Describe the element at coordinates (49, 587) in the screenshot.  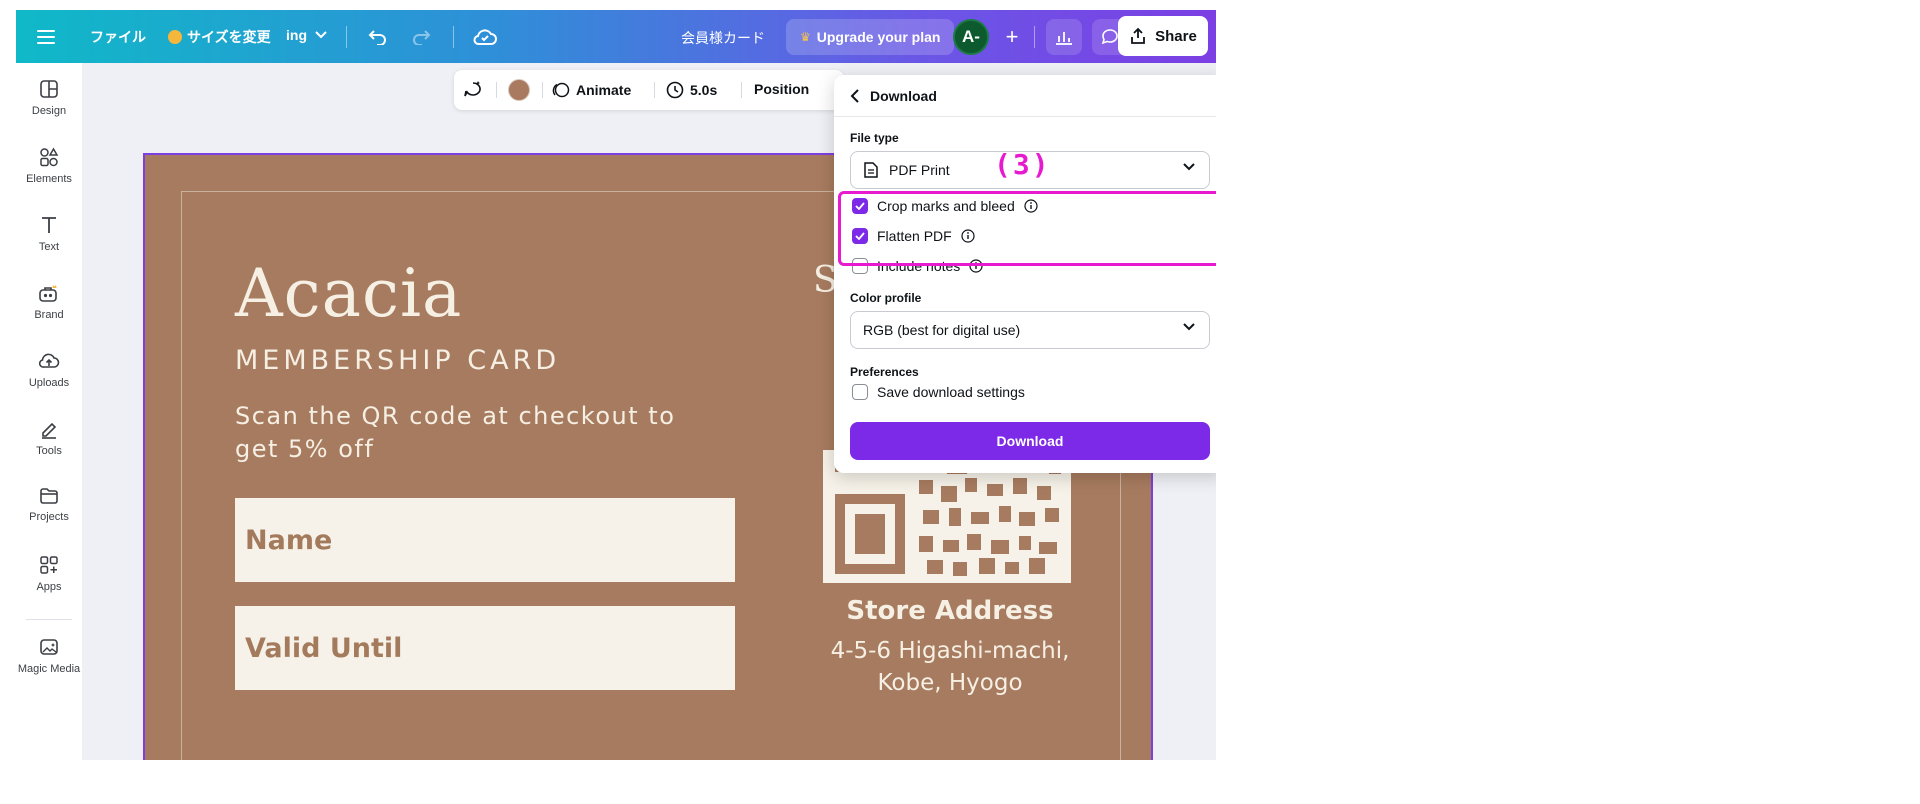
I see `sidebar-item-label: Apps` at that location.